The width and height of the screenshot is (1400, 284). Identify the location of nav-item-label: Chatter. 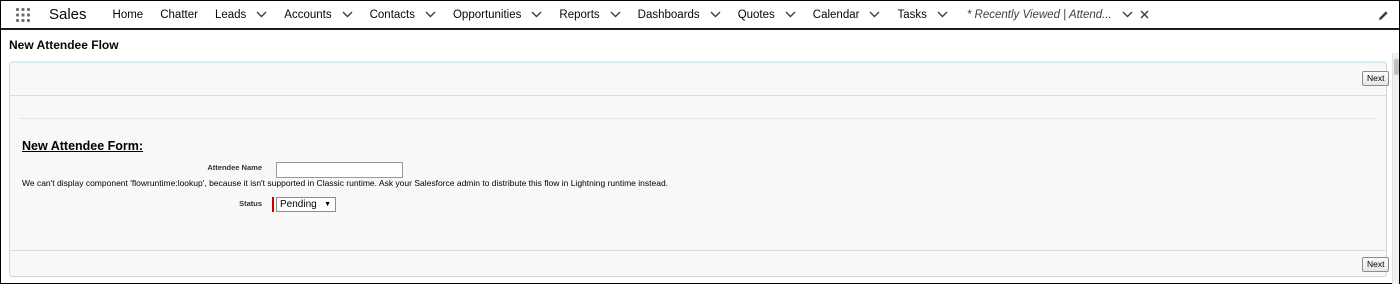
(179, 14).